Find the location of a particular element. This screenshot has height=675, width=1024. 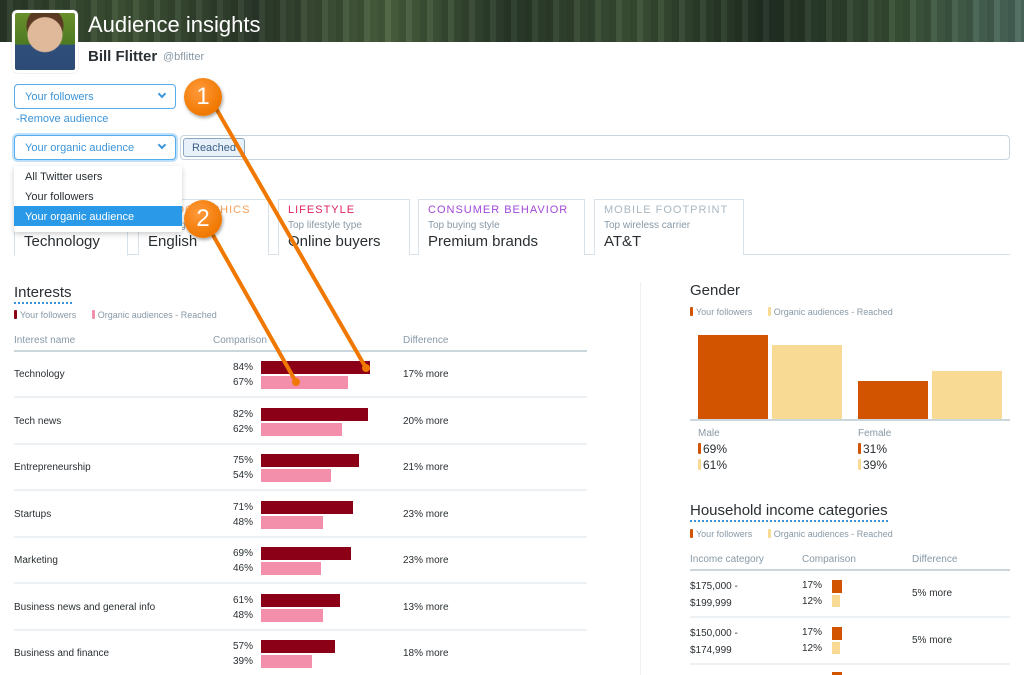

table-row: Tech news 82% 62% 20% more is located at coordinates (300, 422).